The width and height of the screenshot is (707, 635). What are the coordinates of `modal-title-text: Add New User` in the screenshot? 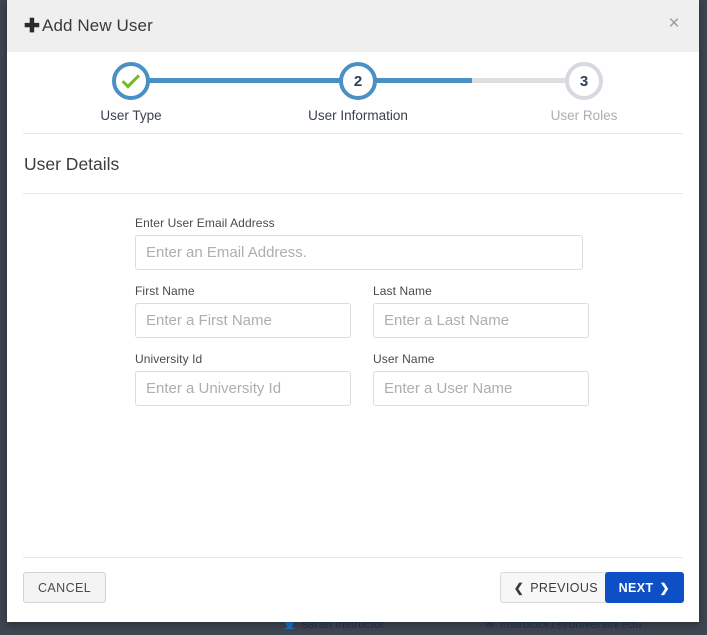 It's located at (97, 25).